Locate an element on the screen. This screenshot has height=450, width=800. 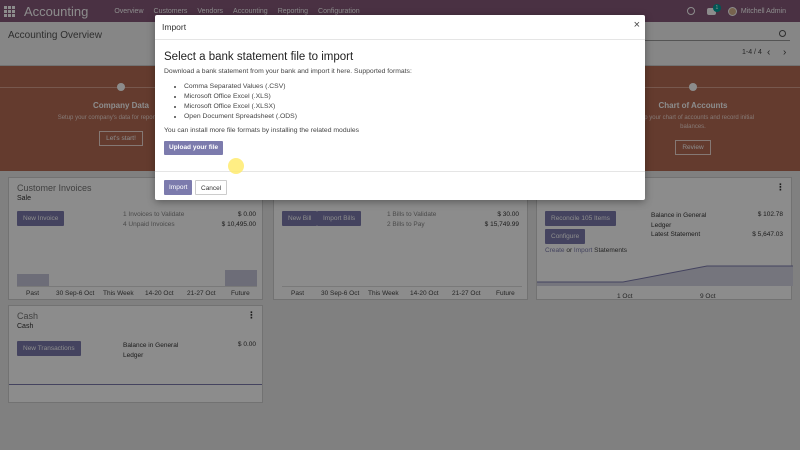
cancel-button: Cancel is located at coordinates (211, 187).